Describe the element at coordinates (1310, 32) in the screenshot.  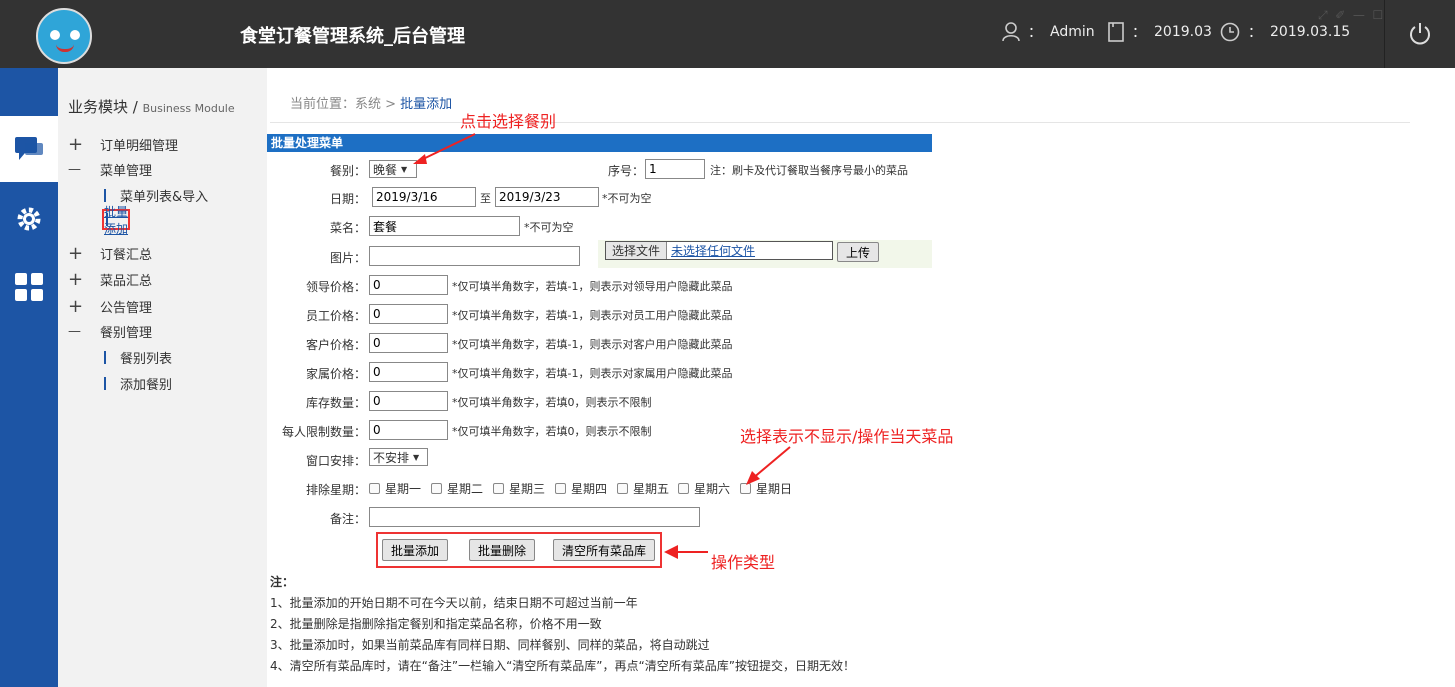
I see `date-value: 2019.03.15` at that location.